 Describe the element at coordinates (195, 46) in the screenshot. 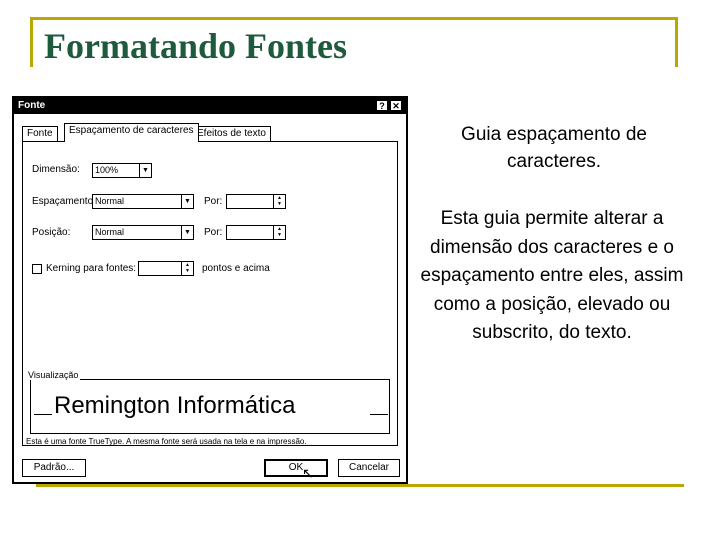

I see `slide-title: Formatando Fontes` at that location.